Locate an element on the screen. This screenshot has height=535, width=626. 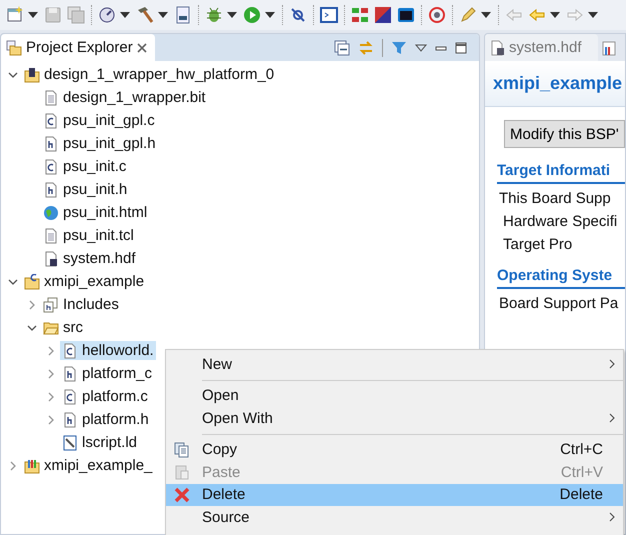
tree-item: src is located at coordinates (63, 327).